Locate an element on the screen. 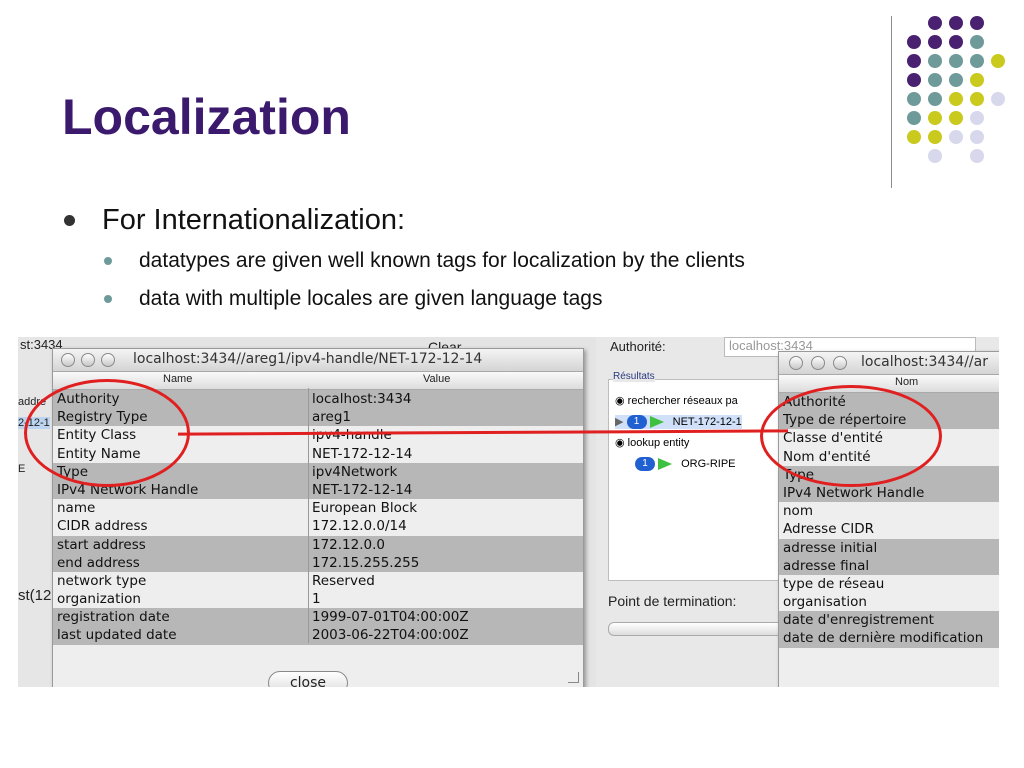 The width and height of the screenshot is (1024, 768). table-row: registration date 1999-07-01T04:00:00Z is located at coordinates (318, 617).